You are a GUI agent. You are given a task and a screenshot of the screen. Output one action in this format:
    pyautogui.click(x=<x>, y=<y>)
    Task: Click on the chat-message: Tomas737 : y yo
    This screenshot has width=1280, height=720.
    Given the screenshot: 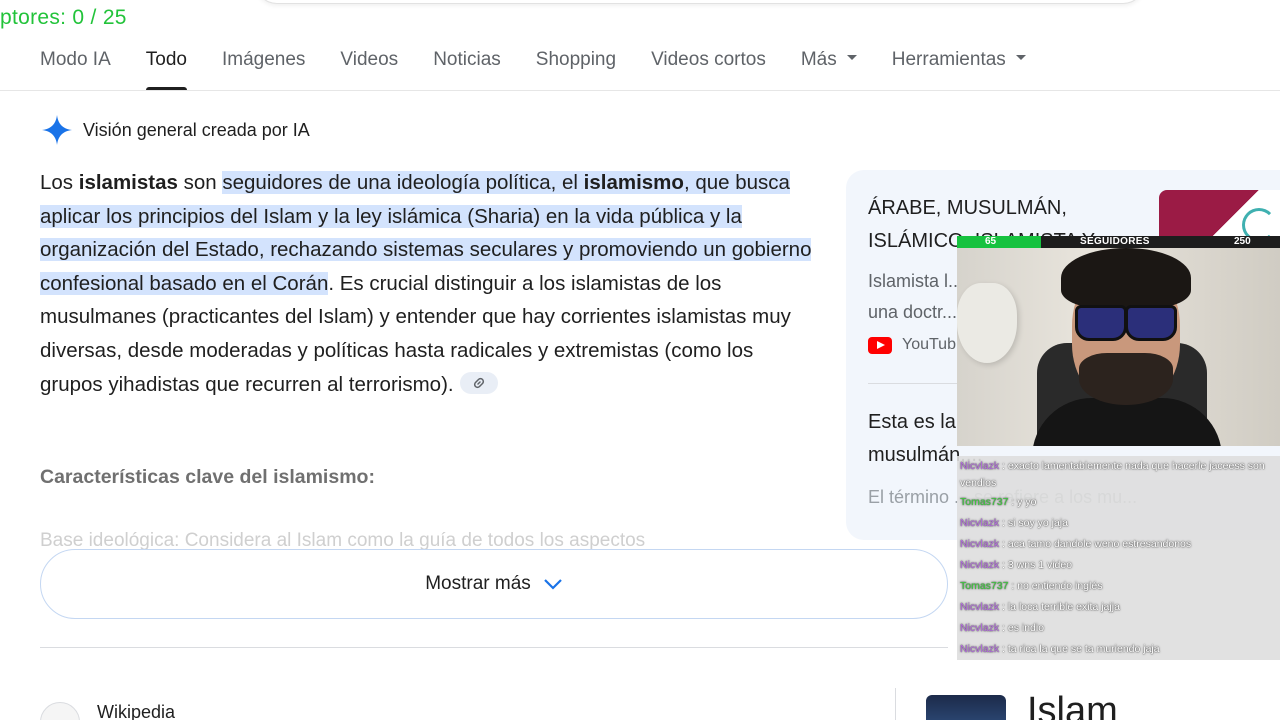 What is the action you would take?
    pyautogui.click(x=998, y=502)
    